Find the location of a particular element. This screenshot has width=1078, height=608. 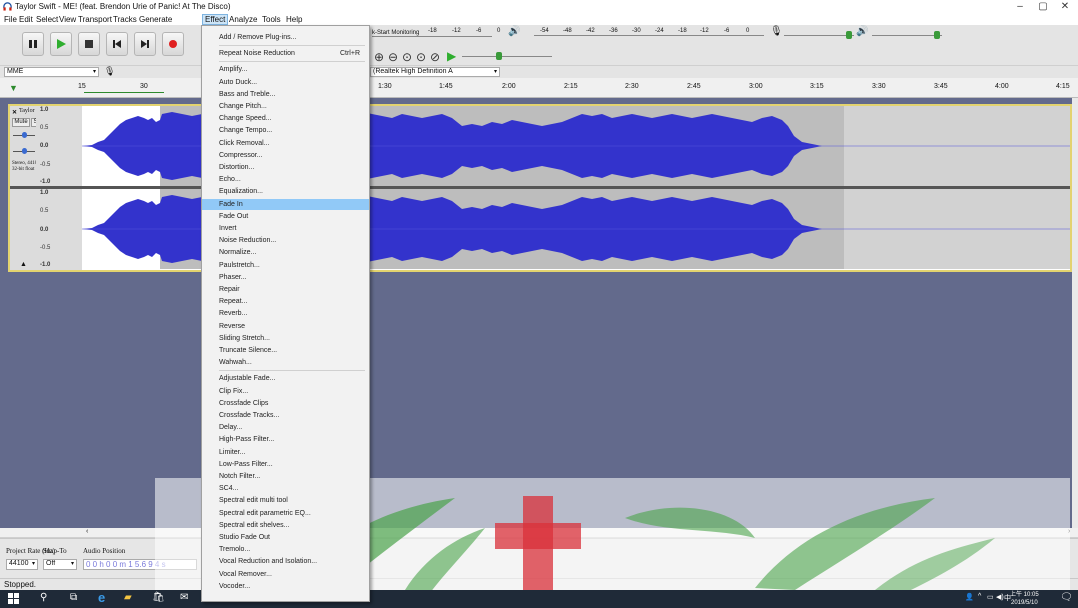

playback-volume-thumb is located at coordinates (937, 35).